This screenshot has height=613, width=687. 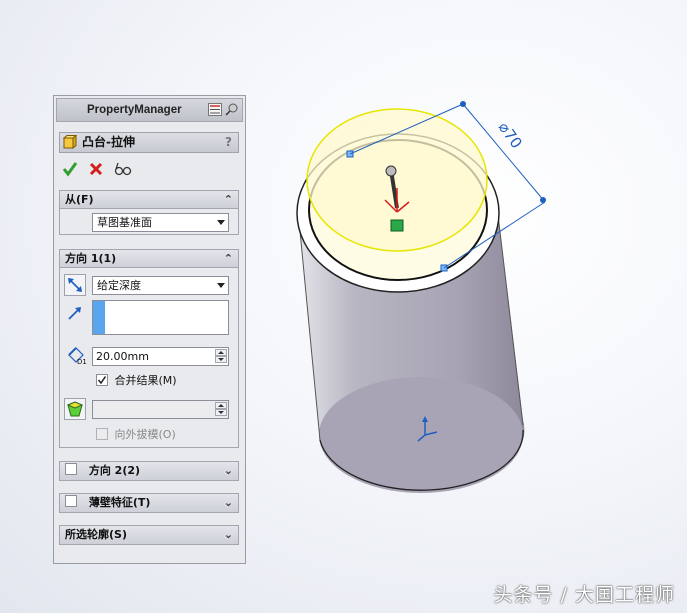 I want to click on from-group-header: 从(F) ⌃, so click(x=149, y=200).